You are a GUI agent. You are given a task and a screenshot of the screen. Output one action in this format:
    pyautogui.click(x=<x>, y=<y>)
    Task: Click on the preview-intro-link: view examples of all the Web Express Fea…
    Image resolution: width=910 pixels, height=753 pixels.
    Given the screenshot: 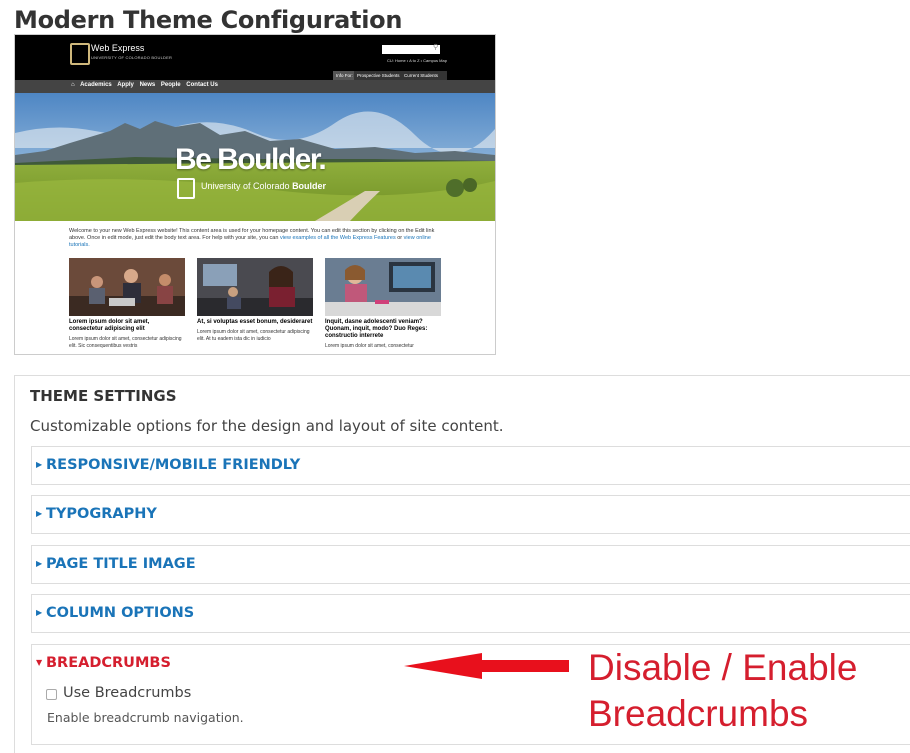 What is the action you would take?
    pyautogui.click(x=337, y=238)
    